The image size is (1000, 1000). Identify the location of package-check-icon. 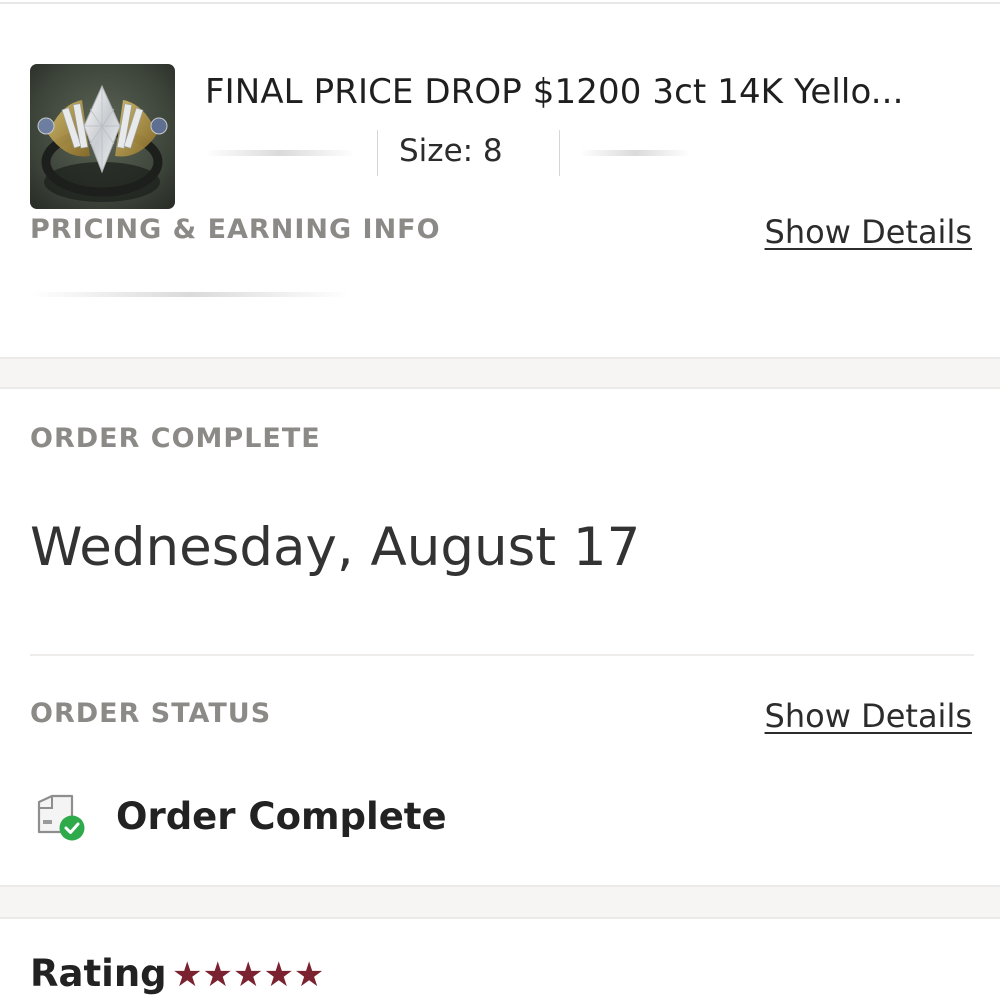
(62, 819).